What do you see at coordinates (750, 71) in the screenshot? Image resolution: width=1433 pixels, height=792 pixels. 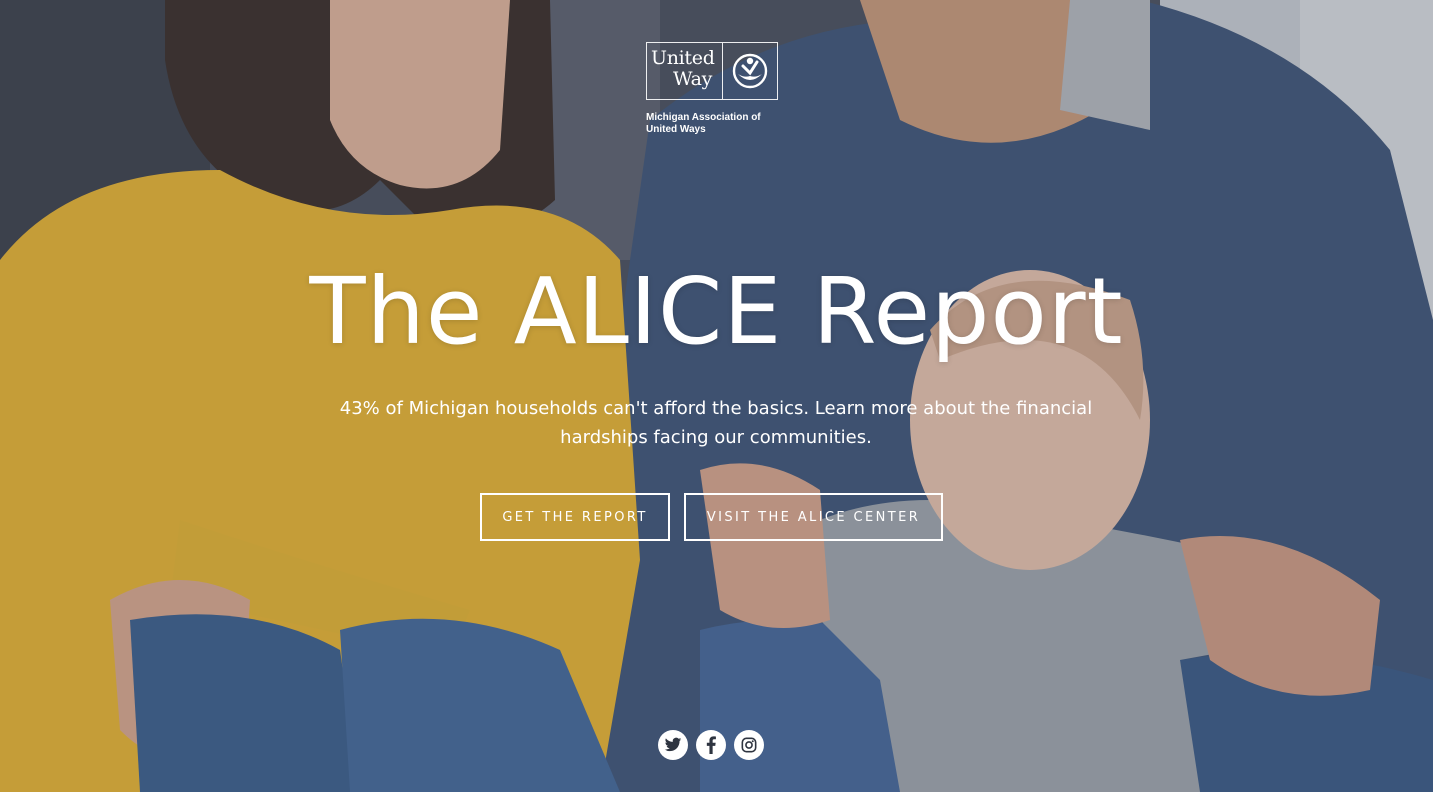 I see `united-way-hand-icon` at bounding box center [750, 71].